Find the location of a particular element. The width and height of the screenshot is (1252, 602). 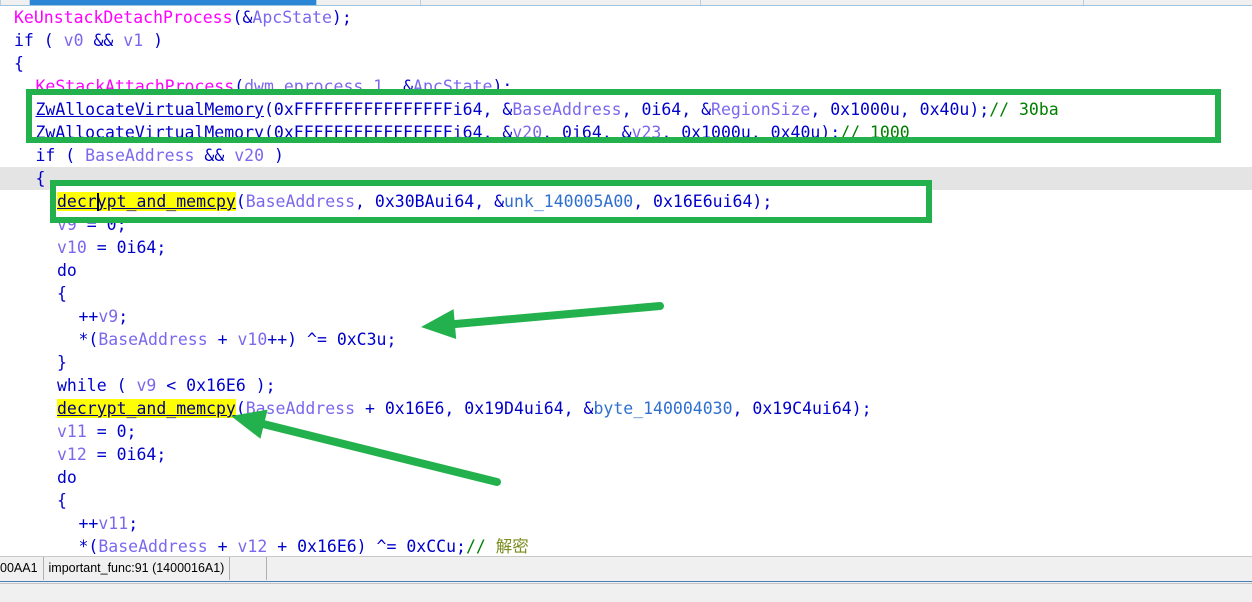

code-token: KeStackAttachProcess is located at coordinates (135, 86).